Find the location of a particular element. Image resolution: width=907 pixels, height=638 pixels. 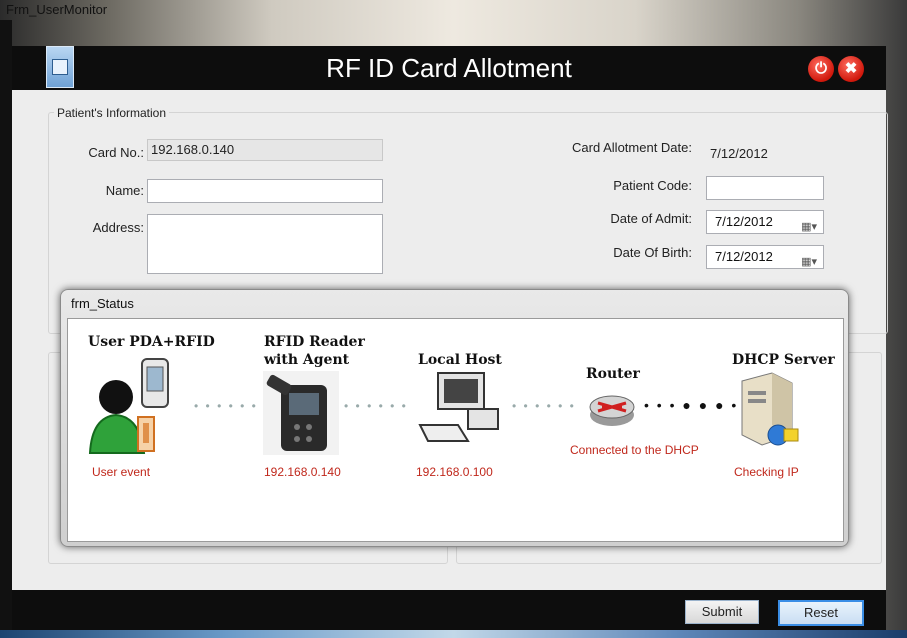

footer-bar: Submit Reset is located at coordinates (449, 610).